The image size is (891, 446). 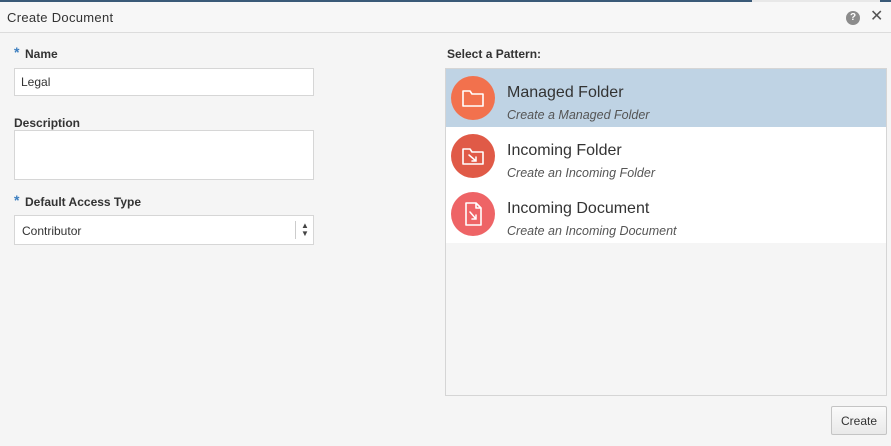 I want to click on pattern-title: Managed Folder, so click(x=565, y=92).